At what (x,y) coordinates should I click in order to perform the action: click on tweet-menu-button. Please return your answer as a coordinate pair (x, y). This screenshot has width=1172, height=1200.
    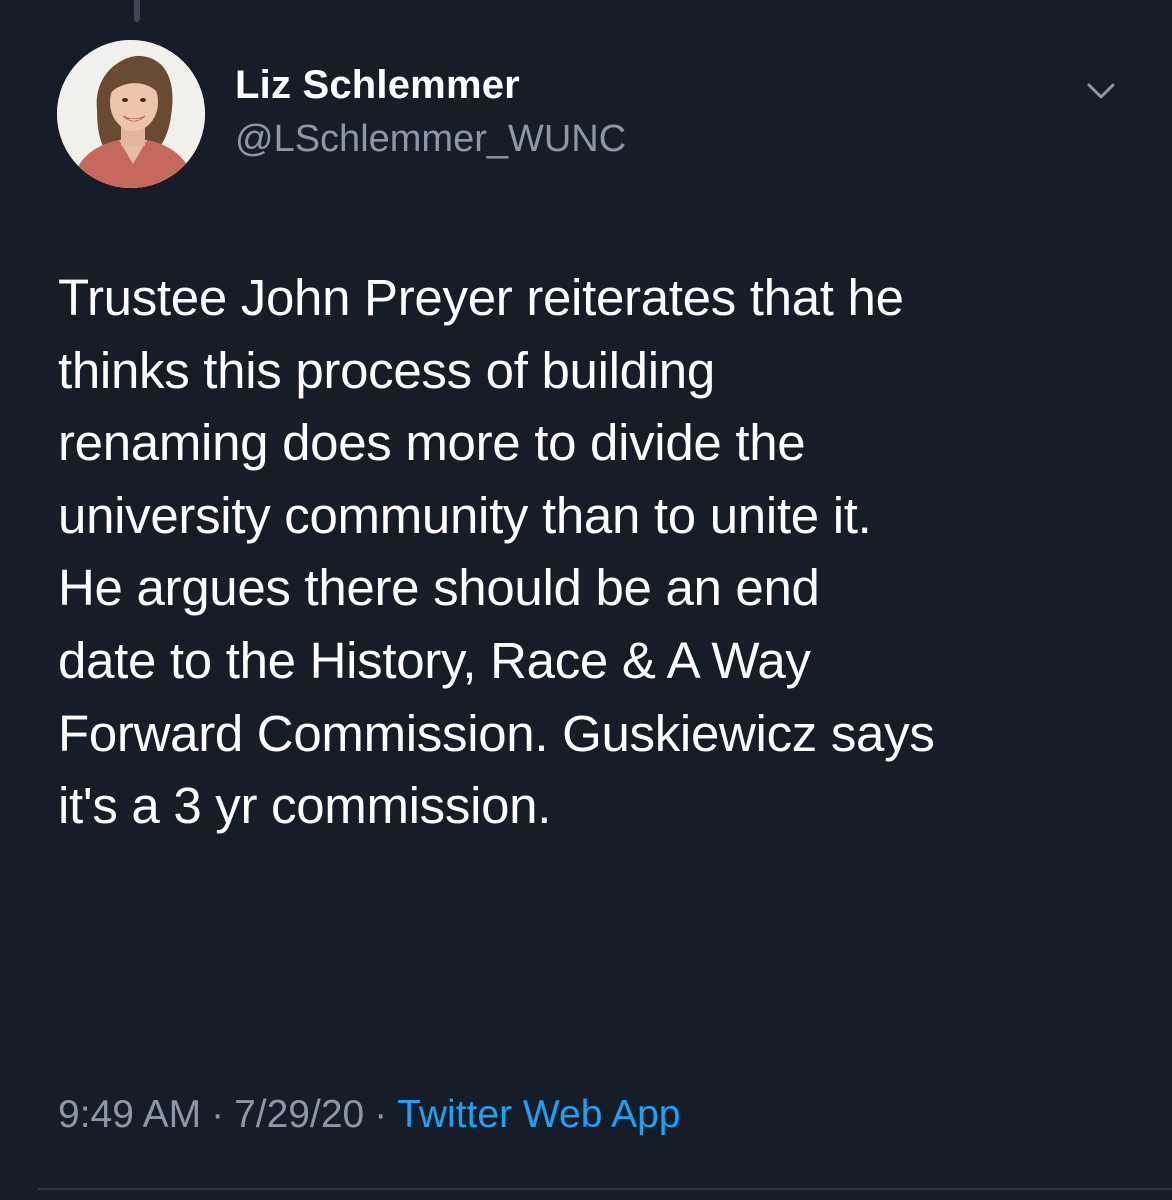
    Looking at the image, I should click on (1101, 91).